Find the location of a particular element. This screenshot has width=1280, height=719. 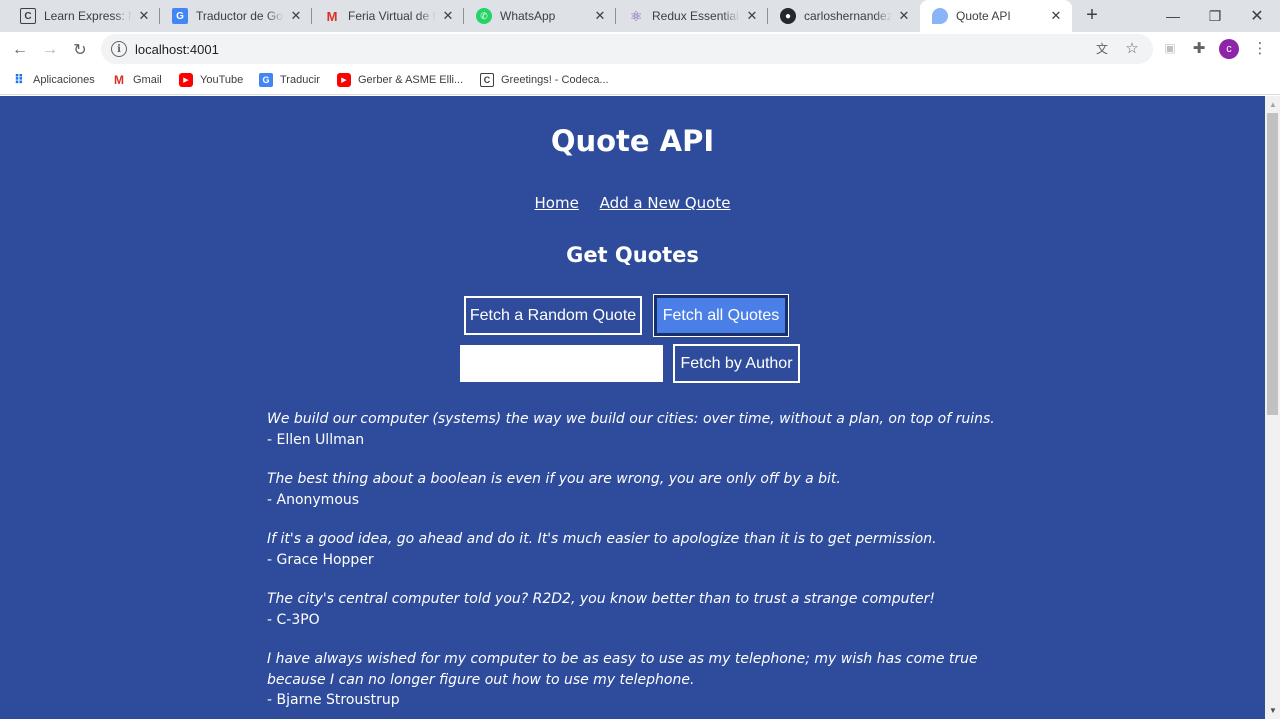

tab-title: Traductor de Goog is located at coordinates (240, 16).